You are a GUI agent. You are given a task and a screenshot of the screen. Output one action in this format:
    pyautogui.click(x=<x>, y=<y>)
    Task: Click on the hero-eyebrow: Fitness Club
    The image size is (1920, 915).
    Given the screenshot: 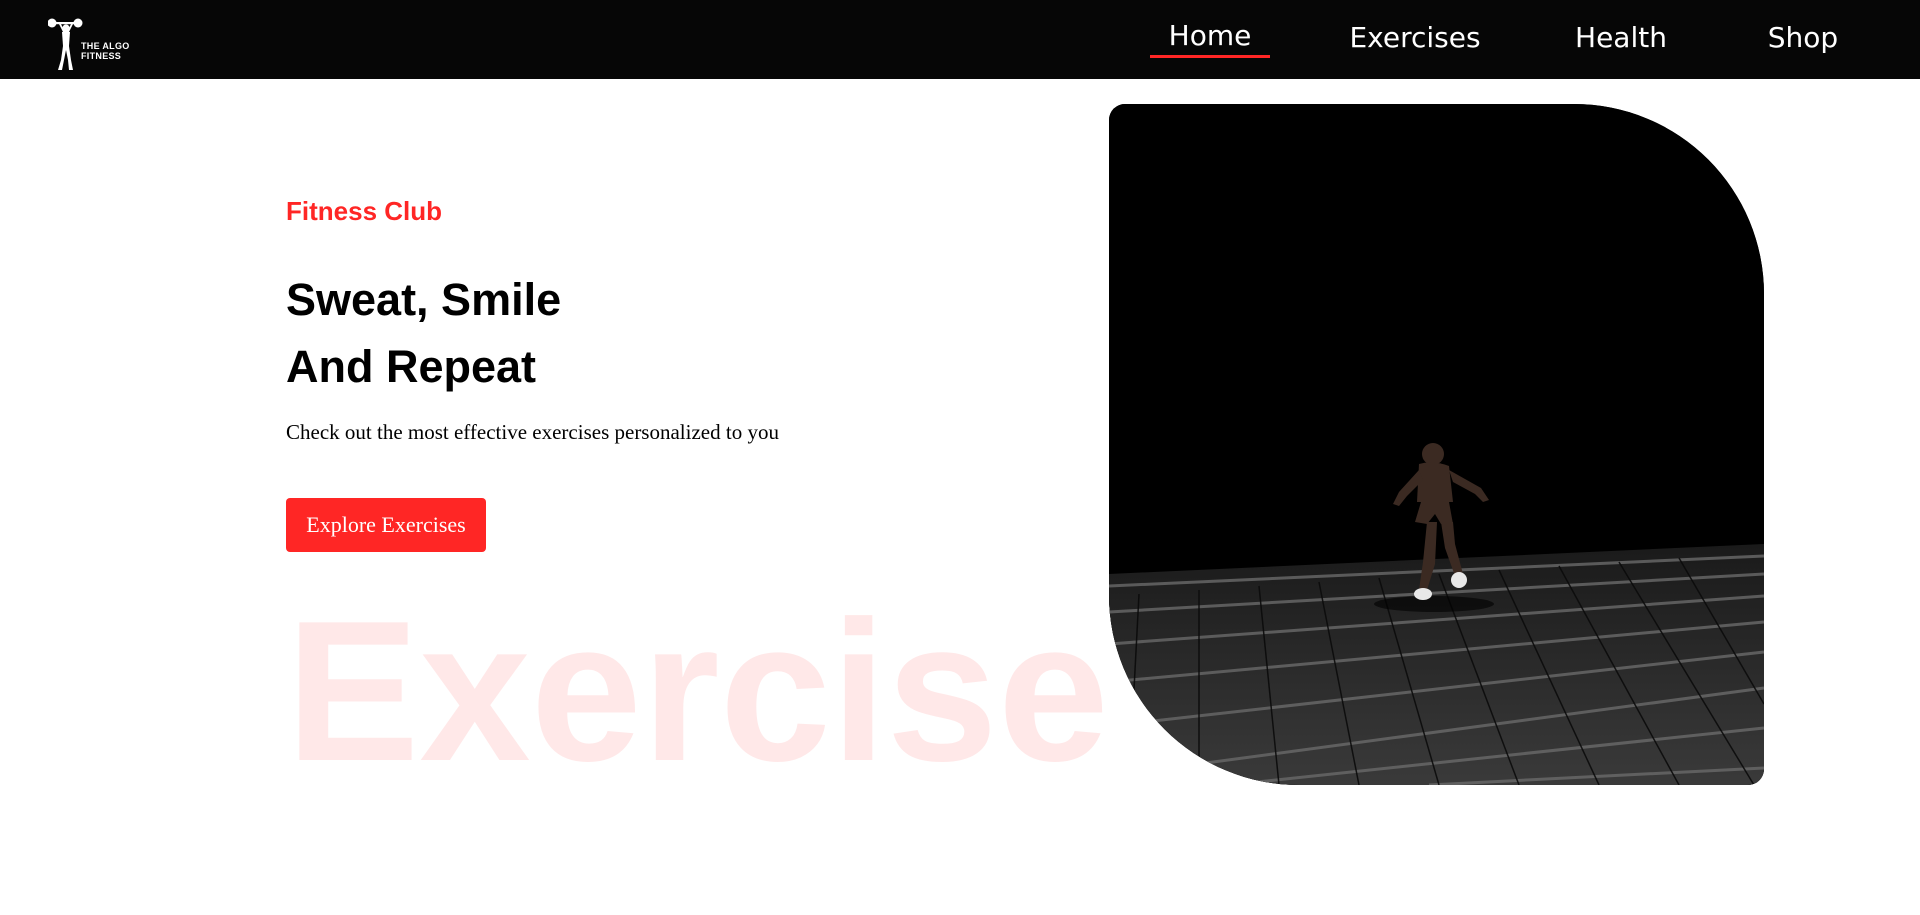 What is the action you would take?
    pyautogui.click(x=364, y=211)
    